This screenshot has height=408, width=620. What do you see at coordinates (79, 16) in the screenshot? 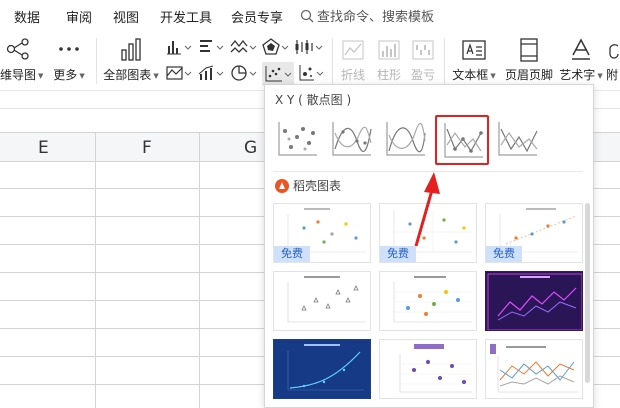
I see `tab-review: 审阅` at bounding box center [79, 16].